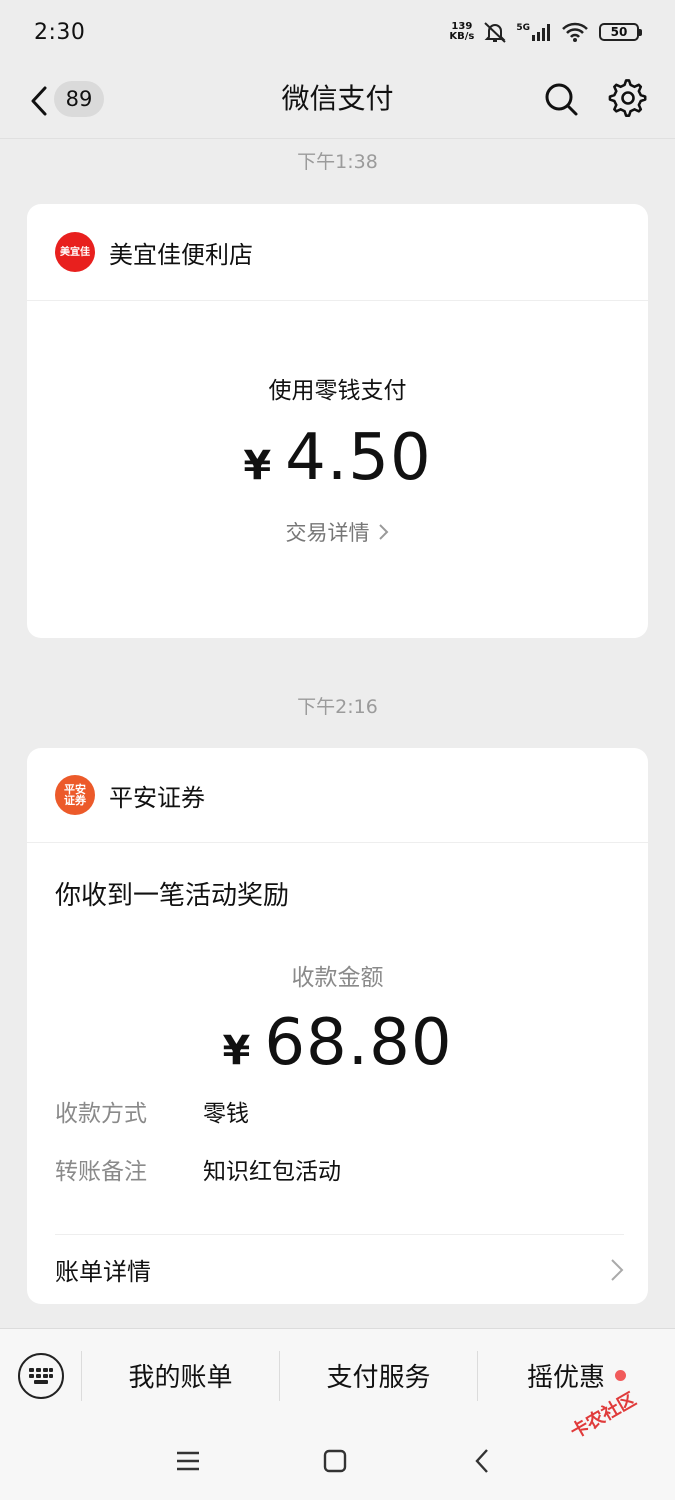  What do you see at coordinates (378, 1375) in the screenshot?
I see `menu-item-payment-services: 支付服务` at bounding box center [378, 1375].